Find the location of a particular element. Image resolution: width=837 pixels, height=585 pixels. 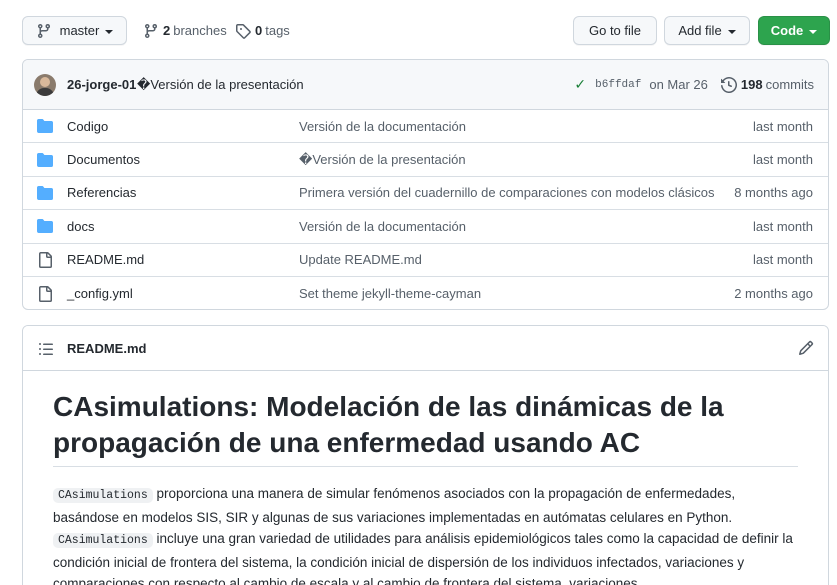

add-file-label: Add file is located at coordinates (700, 30).